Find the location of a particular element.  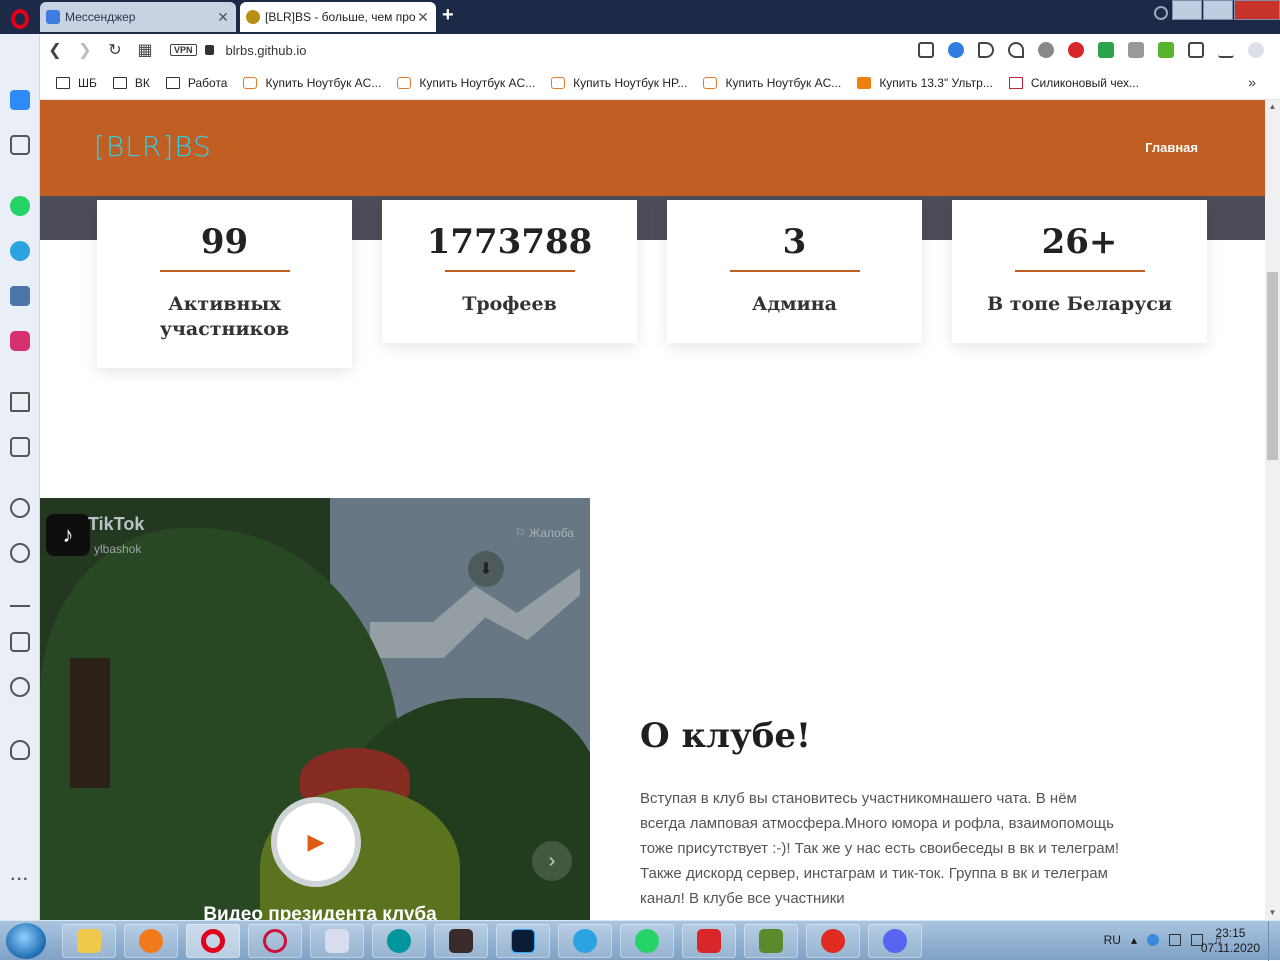

opera-gx-app is located at coordinates (275, 941).